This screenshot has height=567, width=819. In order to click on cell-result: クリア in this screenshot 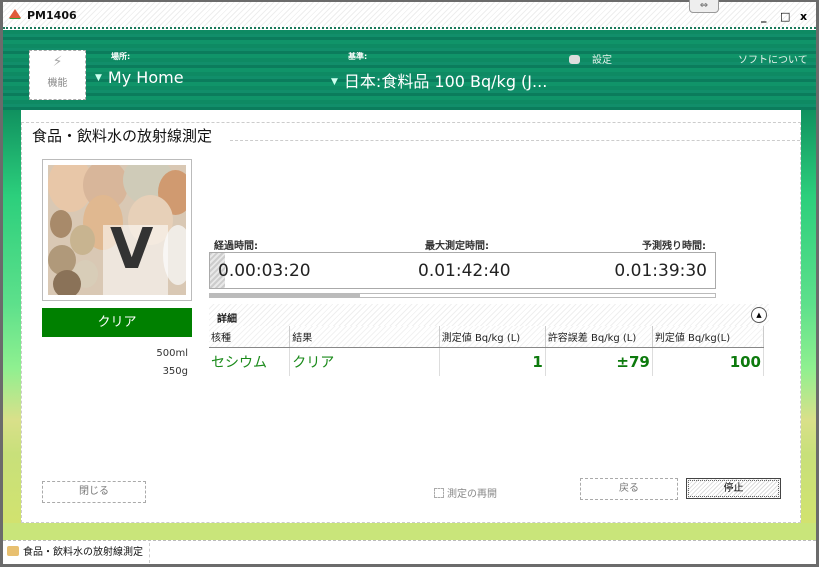, I will do `click(364, 361)`.